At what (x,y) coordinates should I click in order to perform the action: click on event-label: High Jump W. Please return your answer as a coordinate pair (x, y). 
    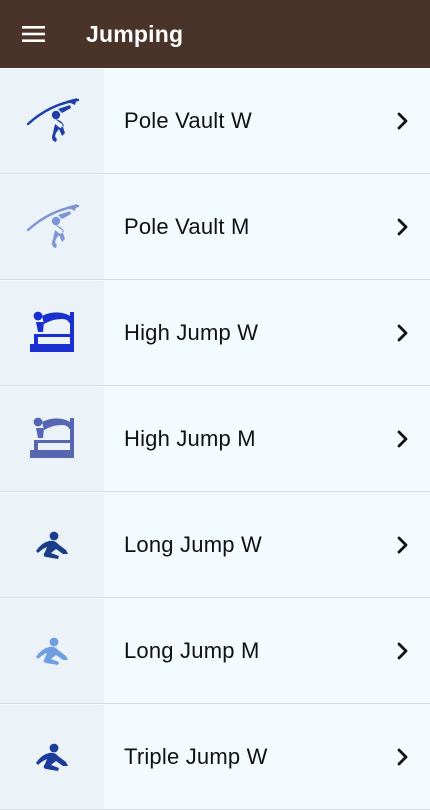
    Looking at the image, I should click on (191, 332).